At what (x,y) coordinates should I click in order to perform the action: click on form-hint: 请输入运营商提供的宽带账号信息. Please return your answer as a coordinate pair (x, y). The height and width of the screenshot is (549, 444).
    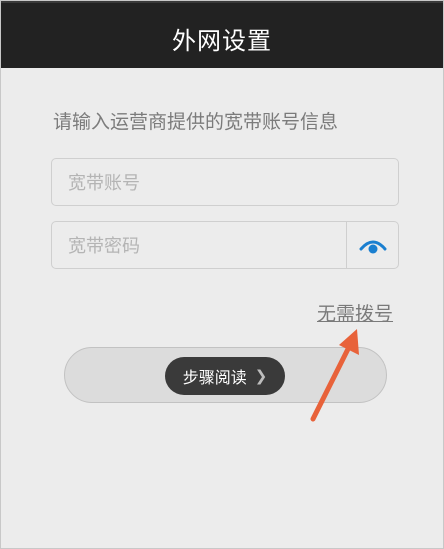
    Looking at the image, I should click on (196, 122).